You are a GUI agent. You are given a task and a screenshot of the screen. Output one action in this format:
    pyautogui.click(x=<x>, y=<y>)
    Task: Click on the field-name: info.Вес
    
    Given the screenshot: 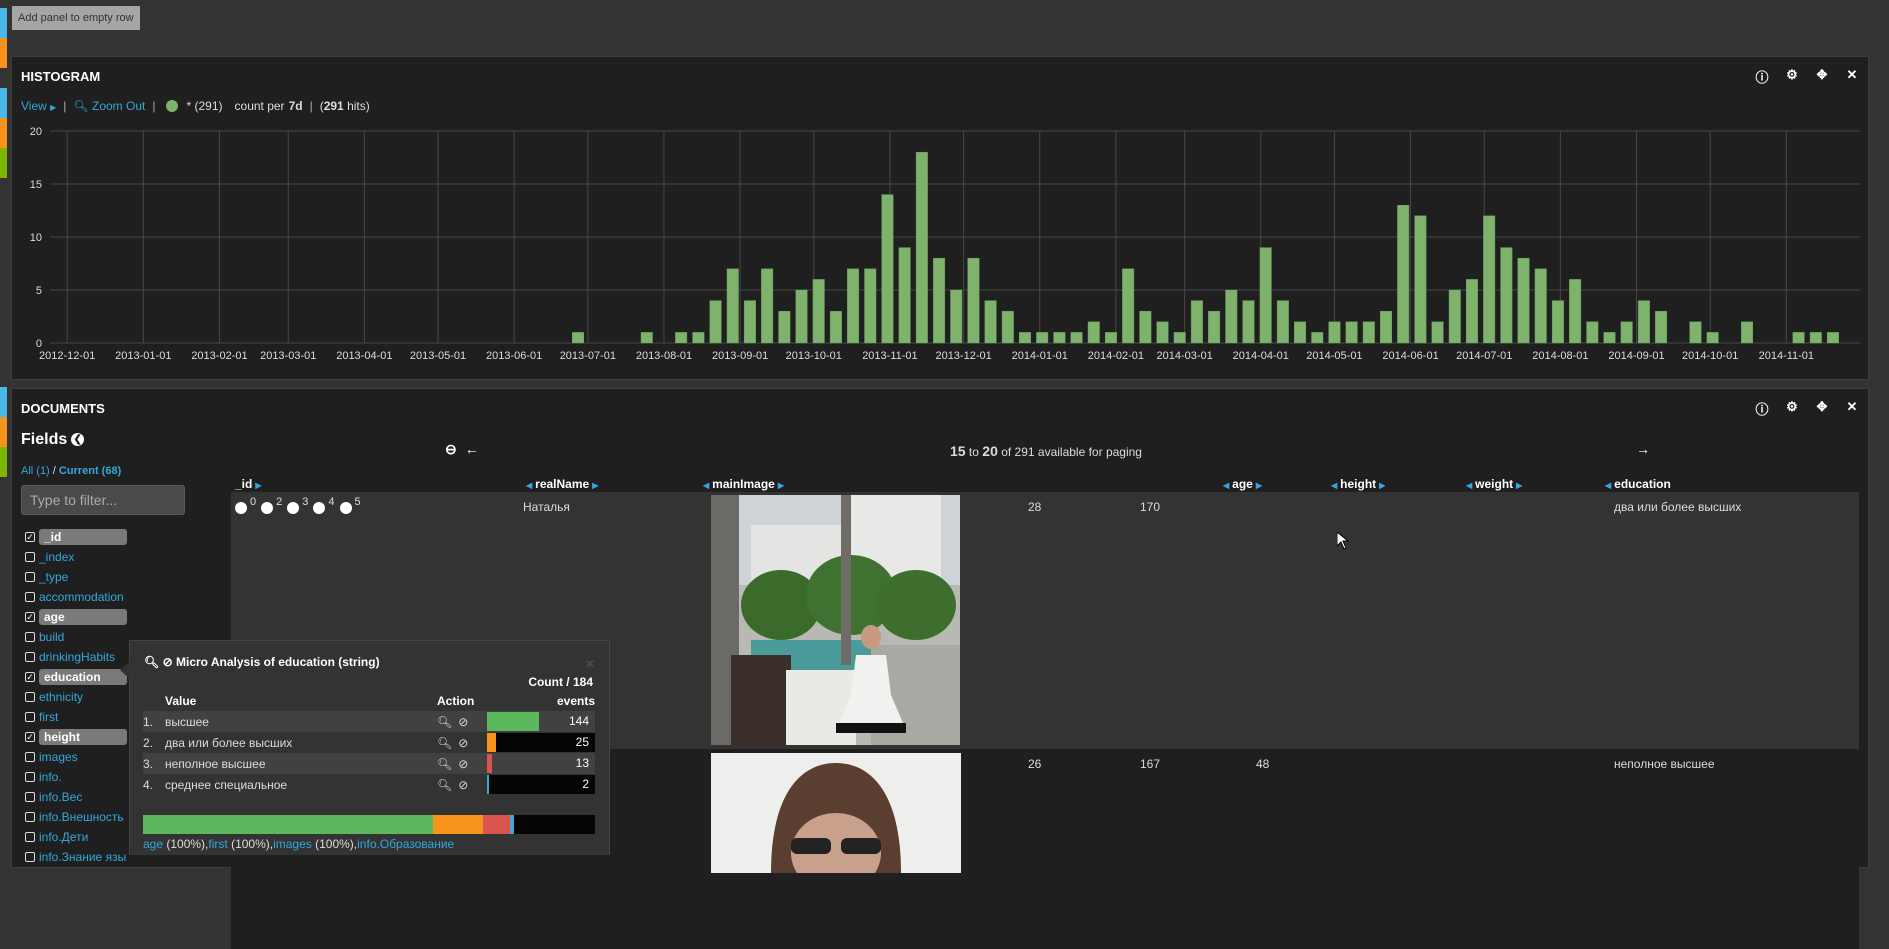 What is the action you would take?
    pyautogui.click(x=60, y=797)
    